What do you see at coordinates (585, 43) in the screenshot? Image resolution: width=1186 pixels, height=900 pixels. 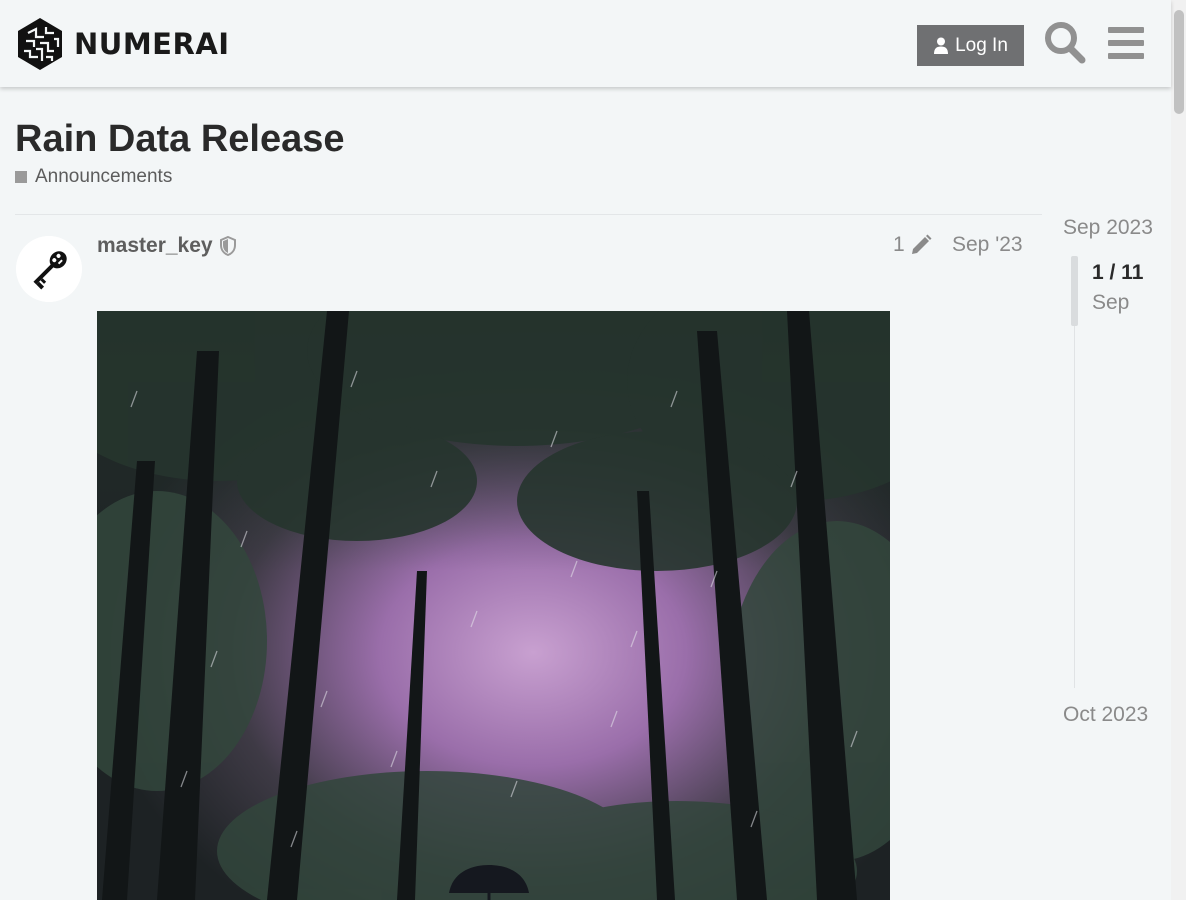 I see `site-header: NUMERAI Log In` at bounding box center [585, 43].